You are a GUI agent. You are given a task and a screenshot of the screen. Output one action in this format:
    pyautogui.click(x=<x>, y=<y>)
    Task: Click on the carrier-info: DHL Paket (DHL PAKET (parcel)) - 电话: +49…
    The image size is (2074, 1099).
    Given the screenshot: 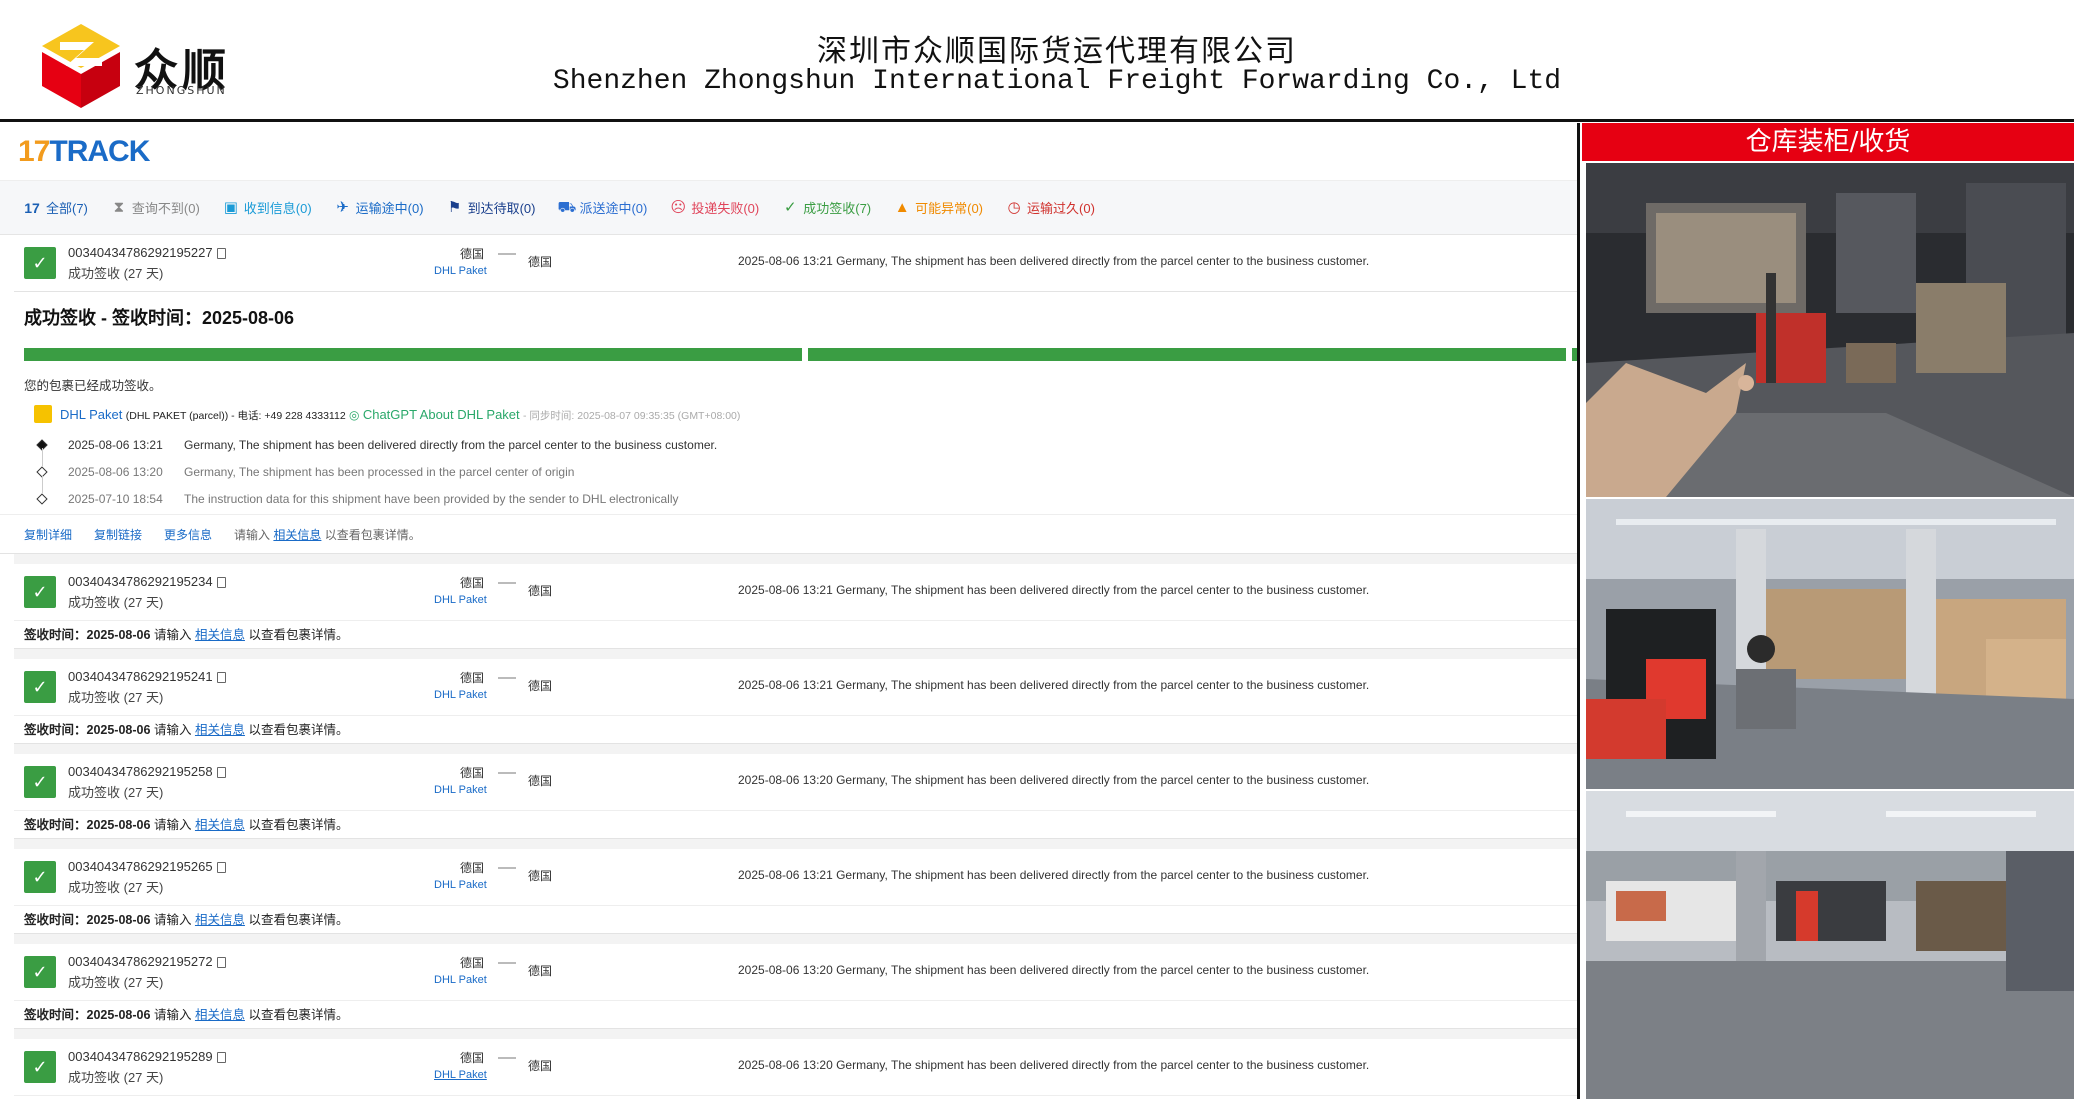 What is the action you would take?
    pyautogui.click(x=788, y=417)
    